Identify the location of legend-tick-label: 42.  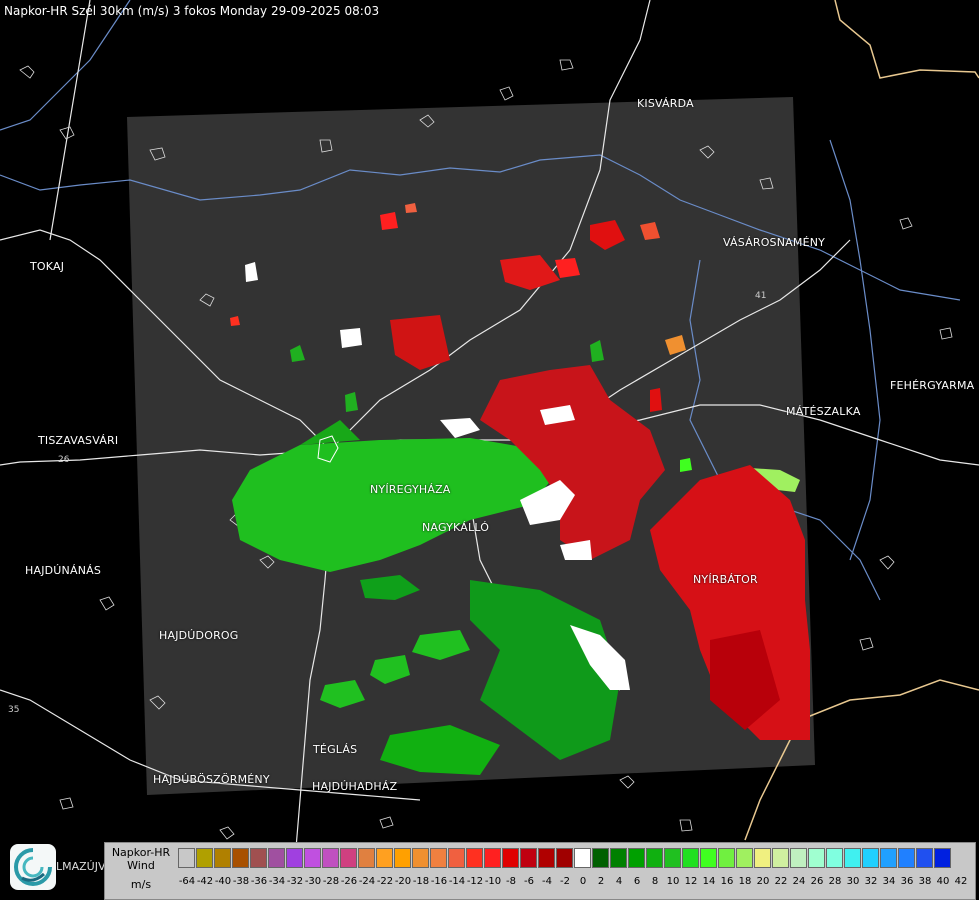
(961, 881).